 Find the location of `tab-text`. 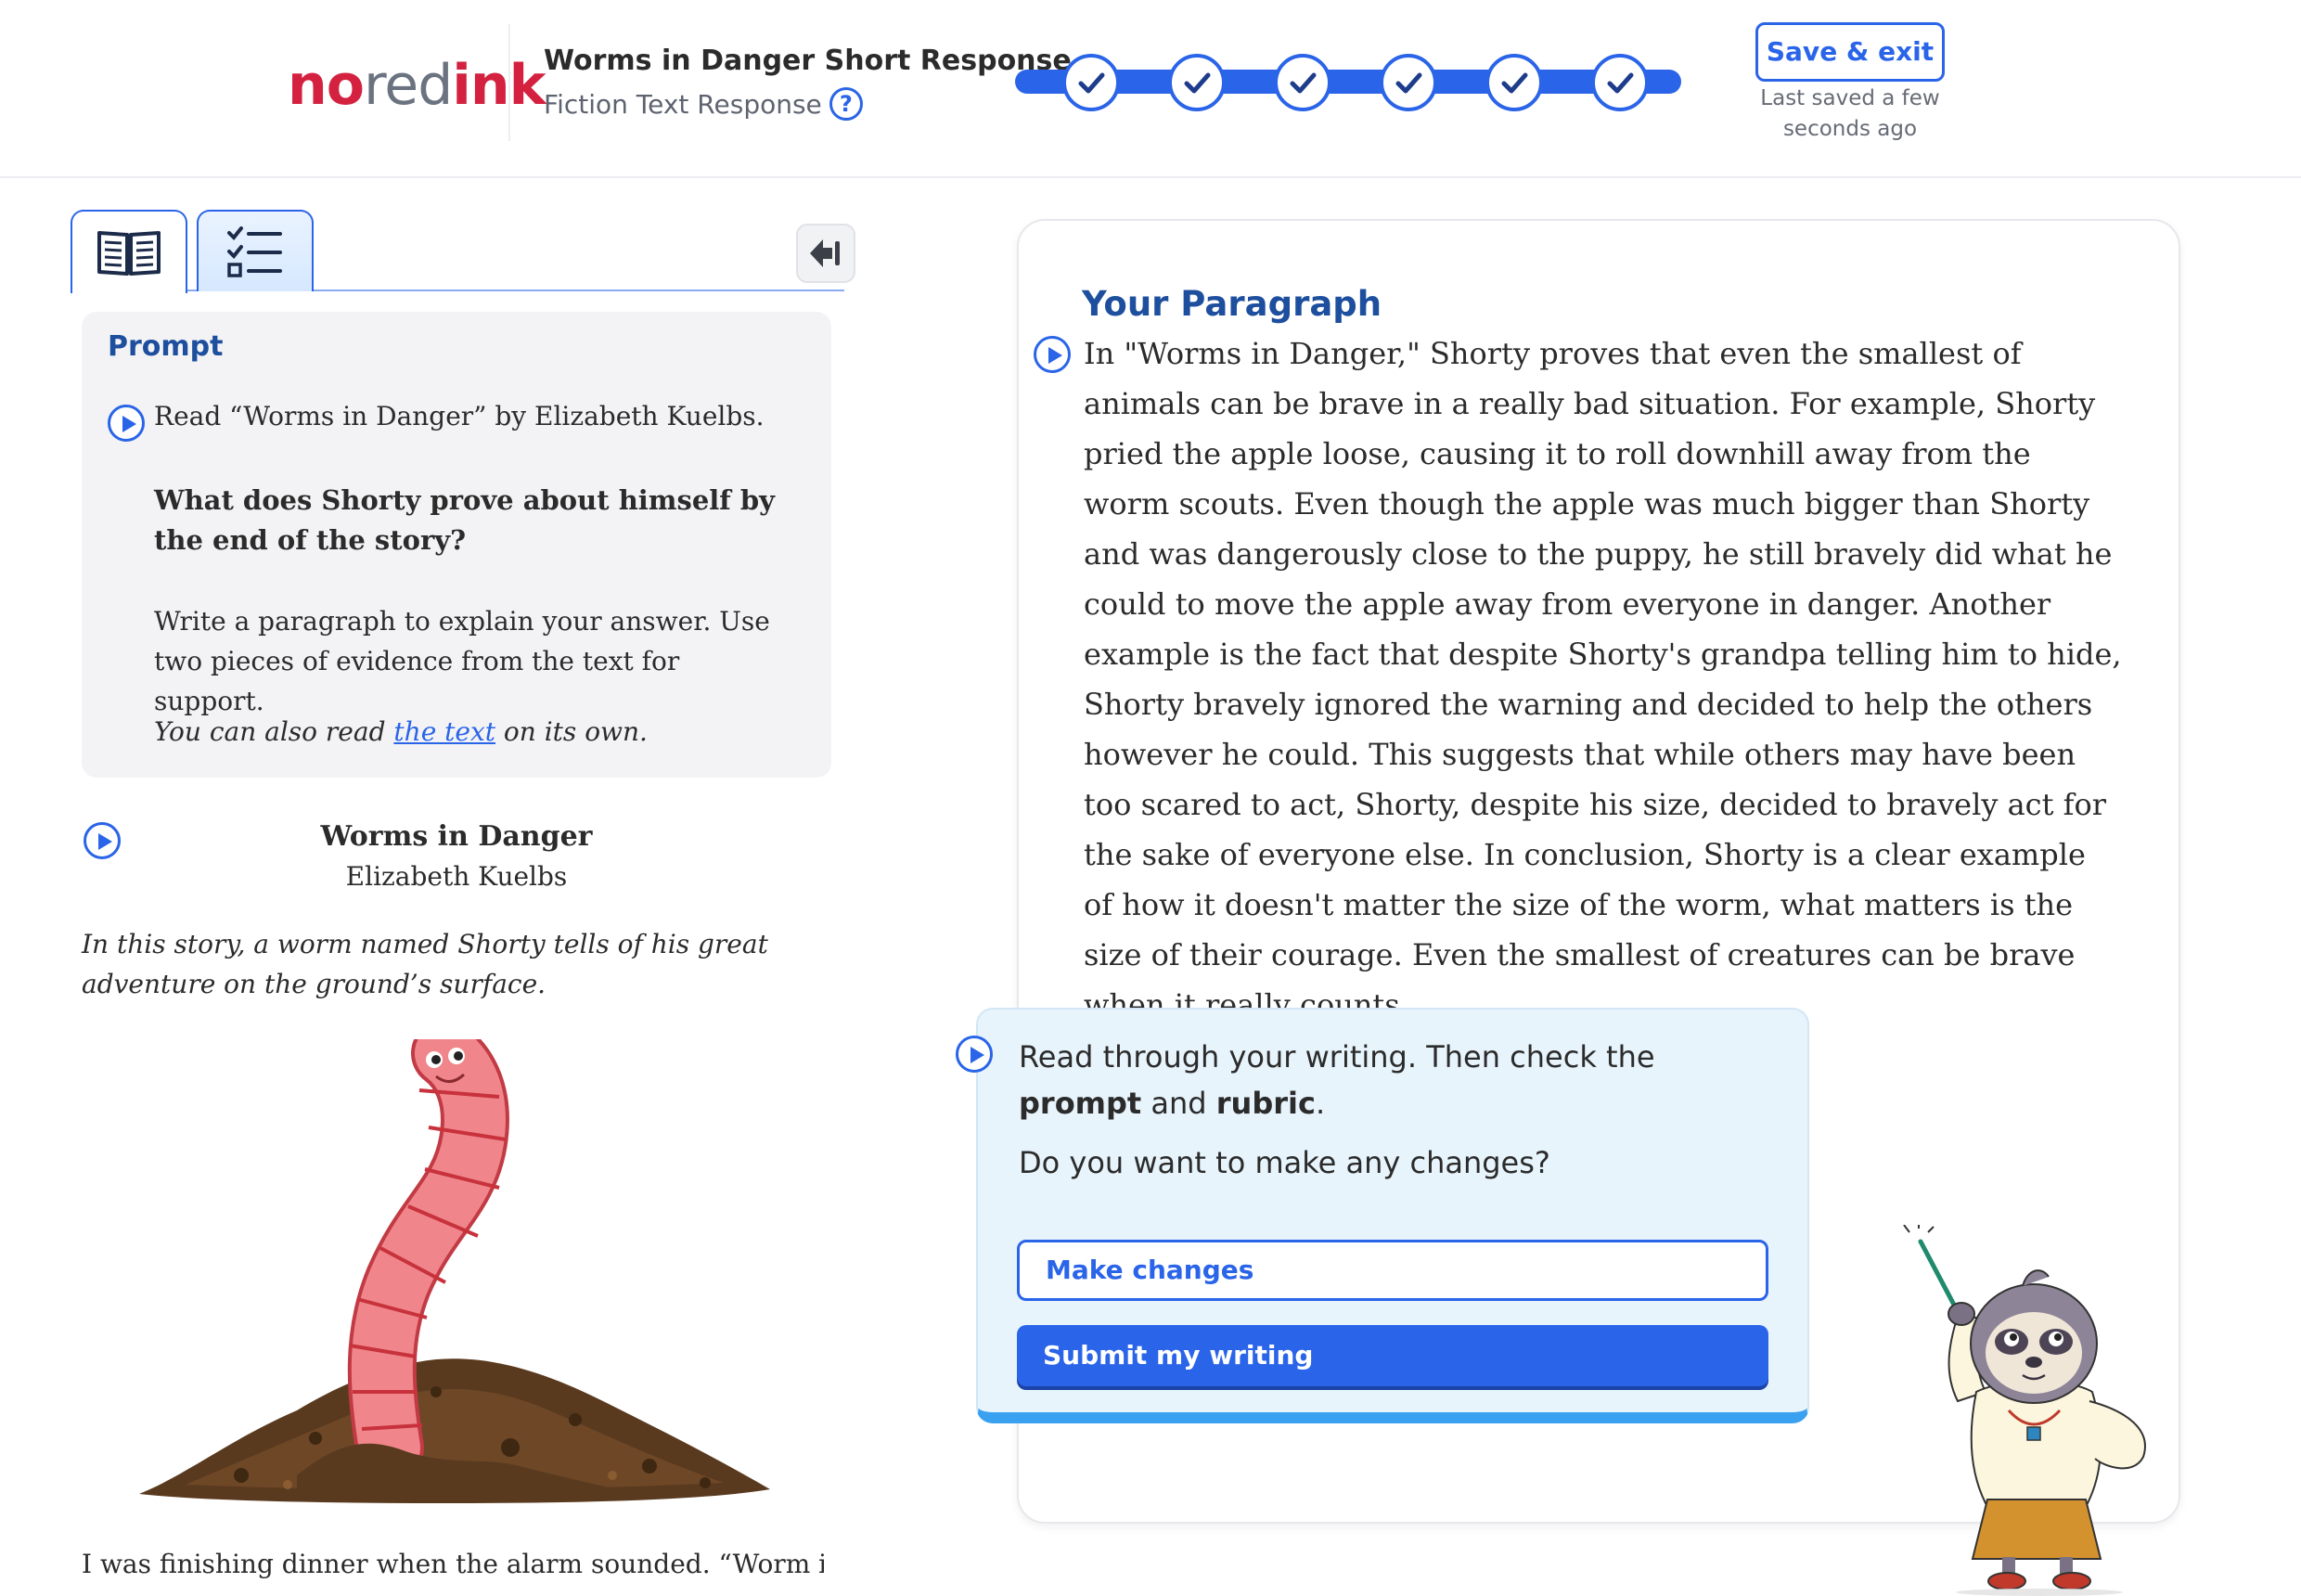

tab-text is located at coordinates (129, 251).